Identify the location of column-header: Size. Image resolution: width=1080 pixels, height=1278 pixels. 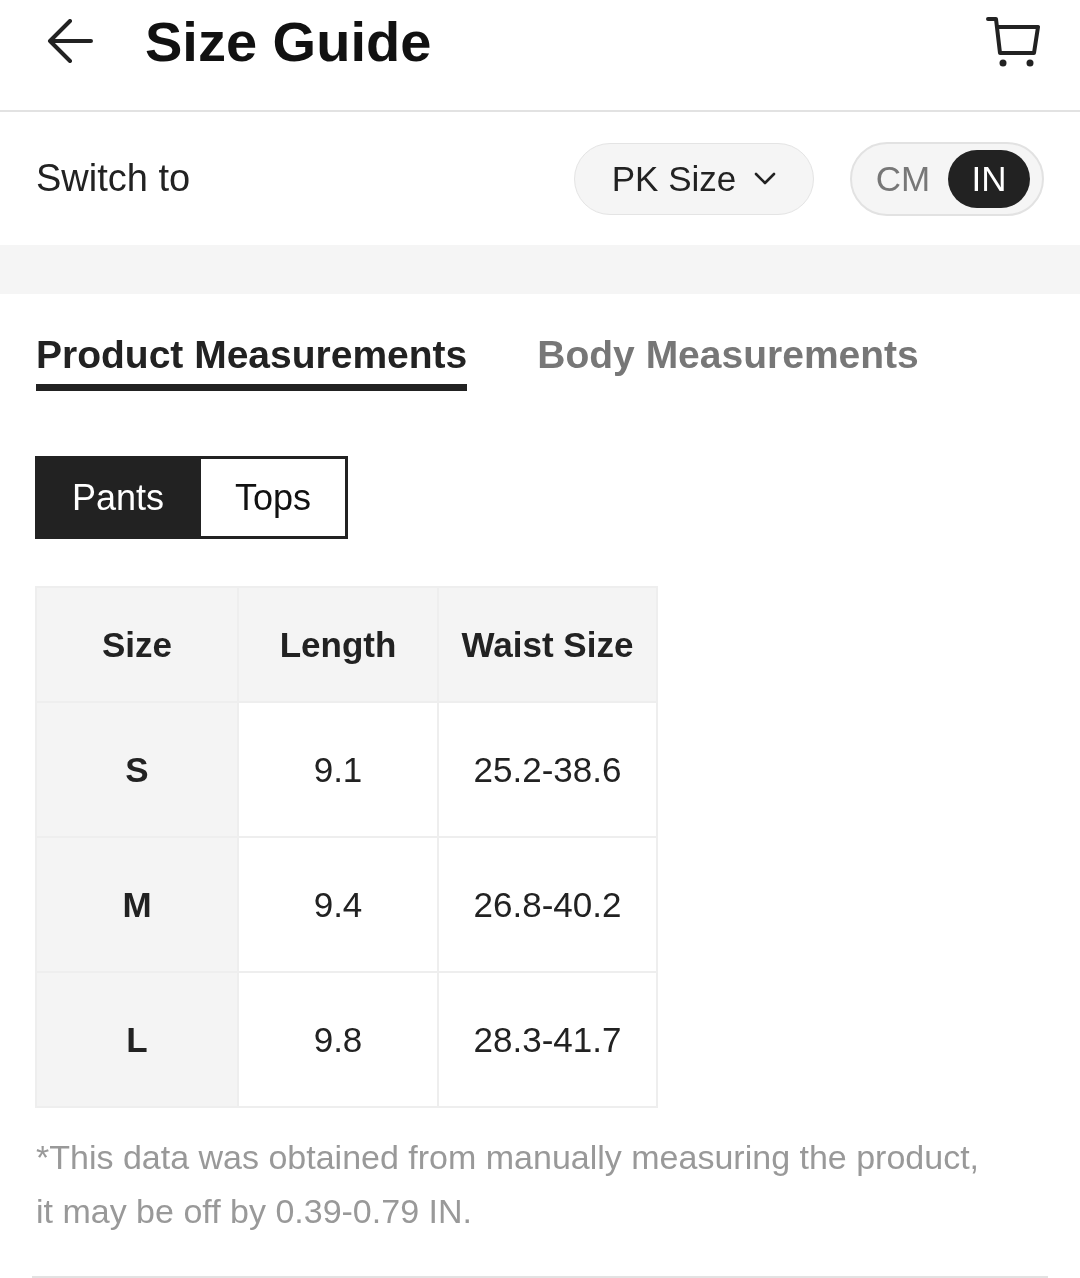
(137, 644).